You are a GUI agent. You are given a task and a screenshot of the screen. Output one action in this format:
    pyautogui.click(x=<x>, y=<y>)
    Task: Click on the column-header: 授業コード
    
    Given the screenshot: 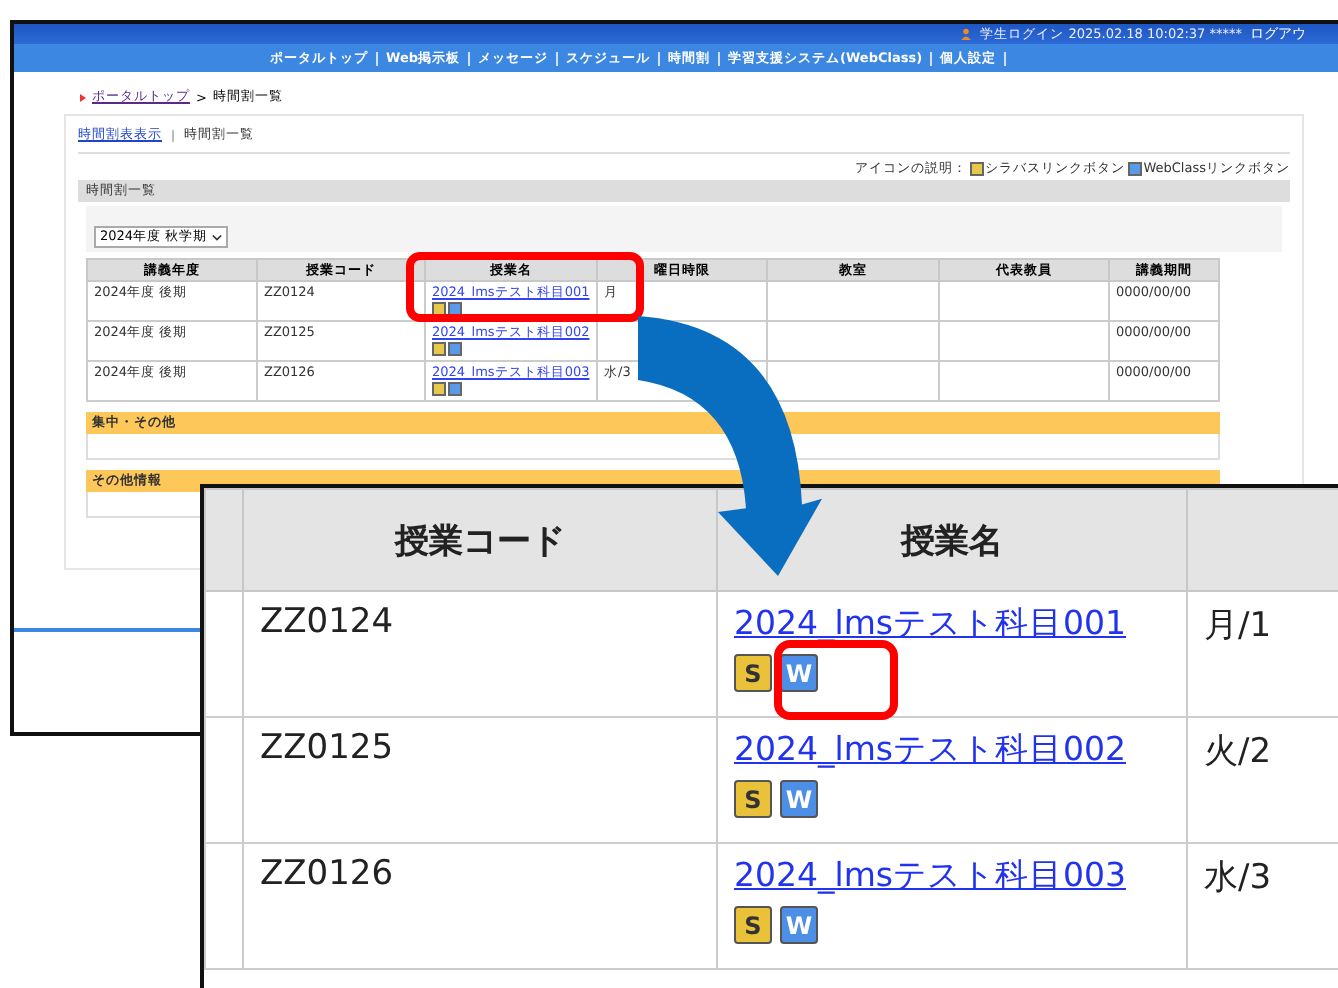 What is the action you would take?
    pyautogui.click(x=480, y=540)
    